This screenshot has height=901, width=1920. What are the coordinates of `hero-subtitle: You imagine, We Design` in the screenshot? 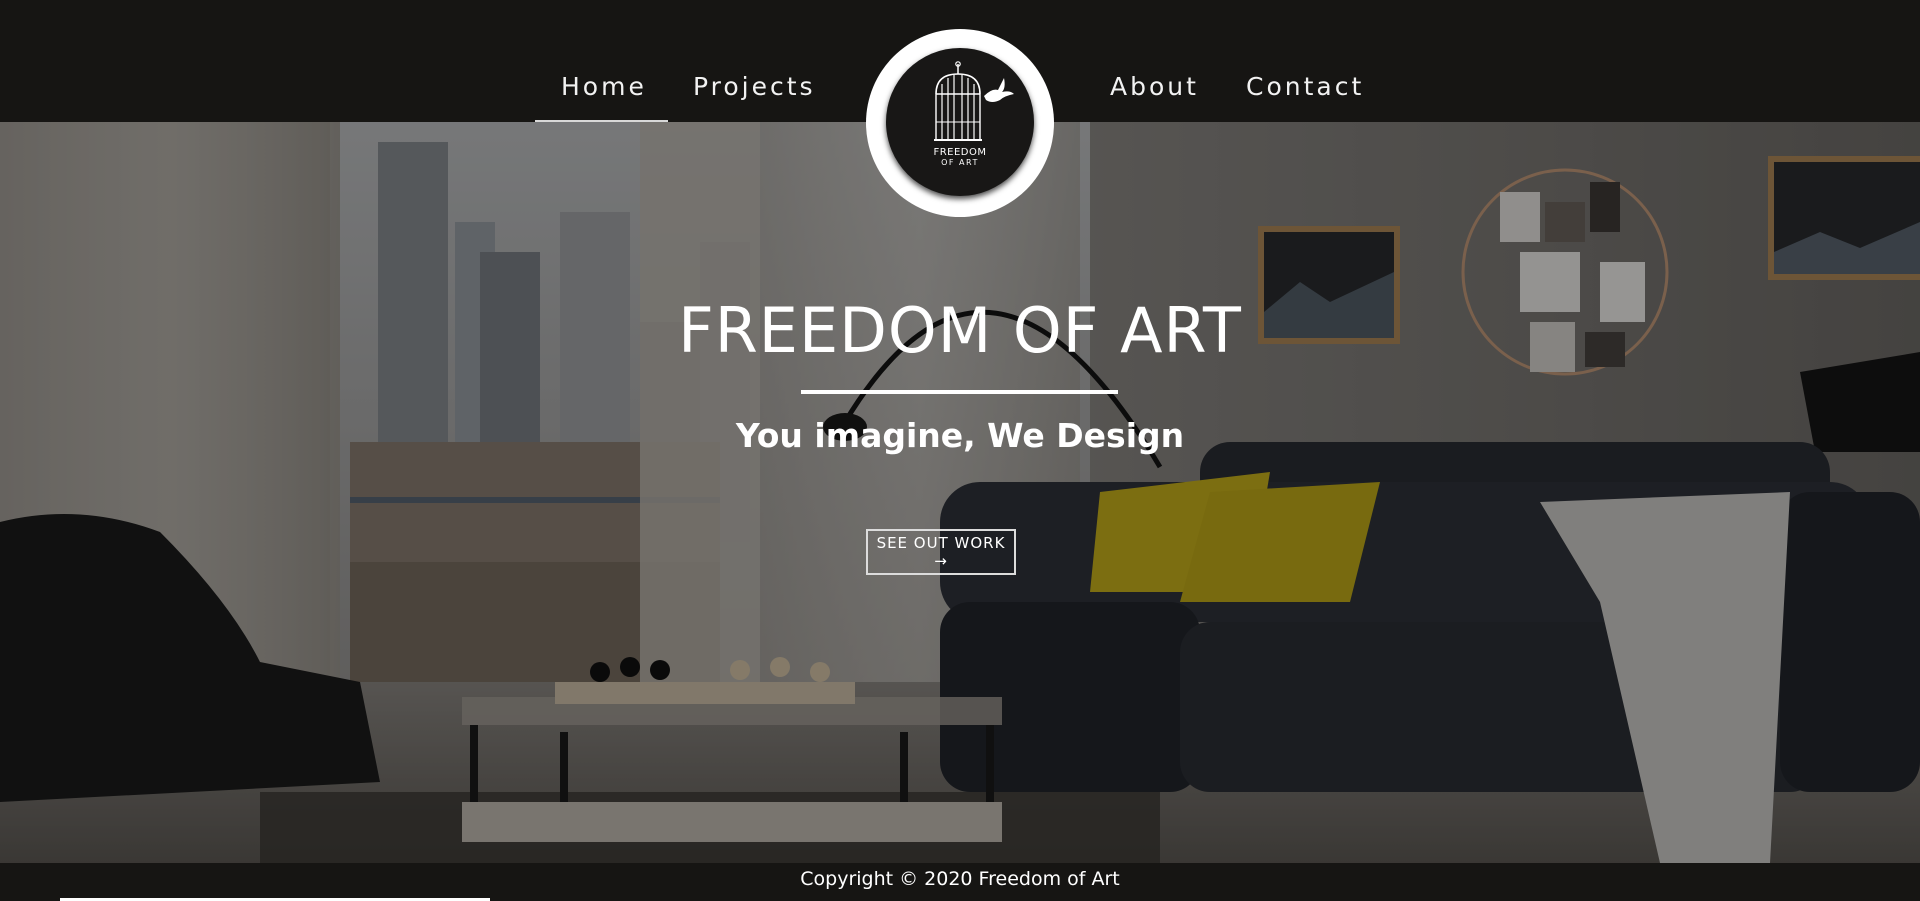 It's located at (960, 435).